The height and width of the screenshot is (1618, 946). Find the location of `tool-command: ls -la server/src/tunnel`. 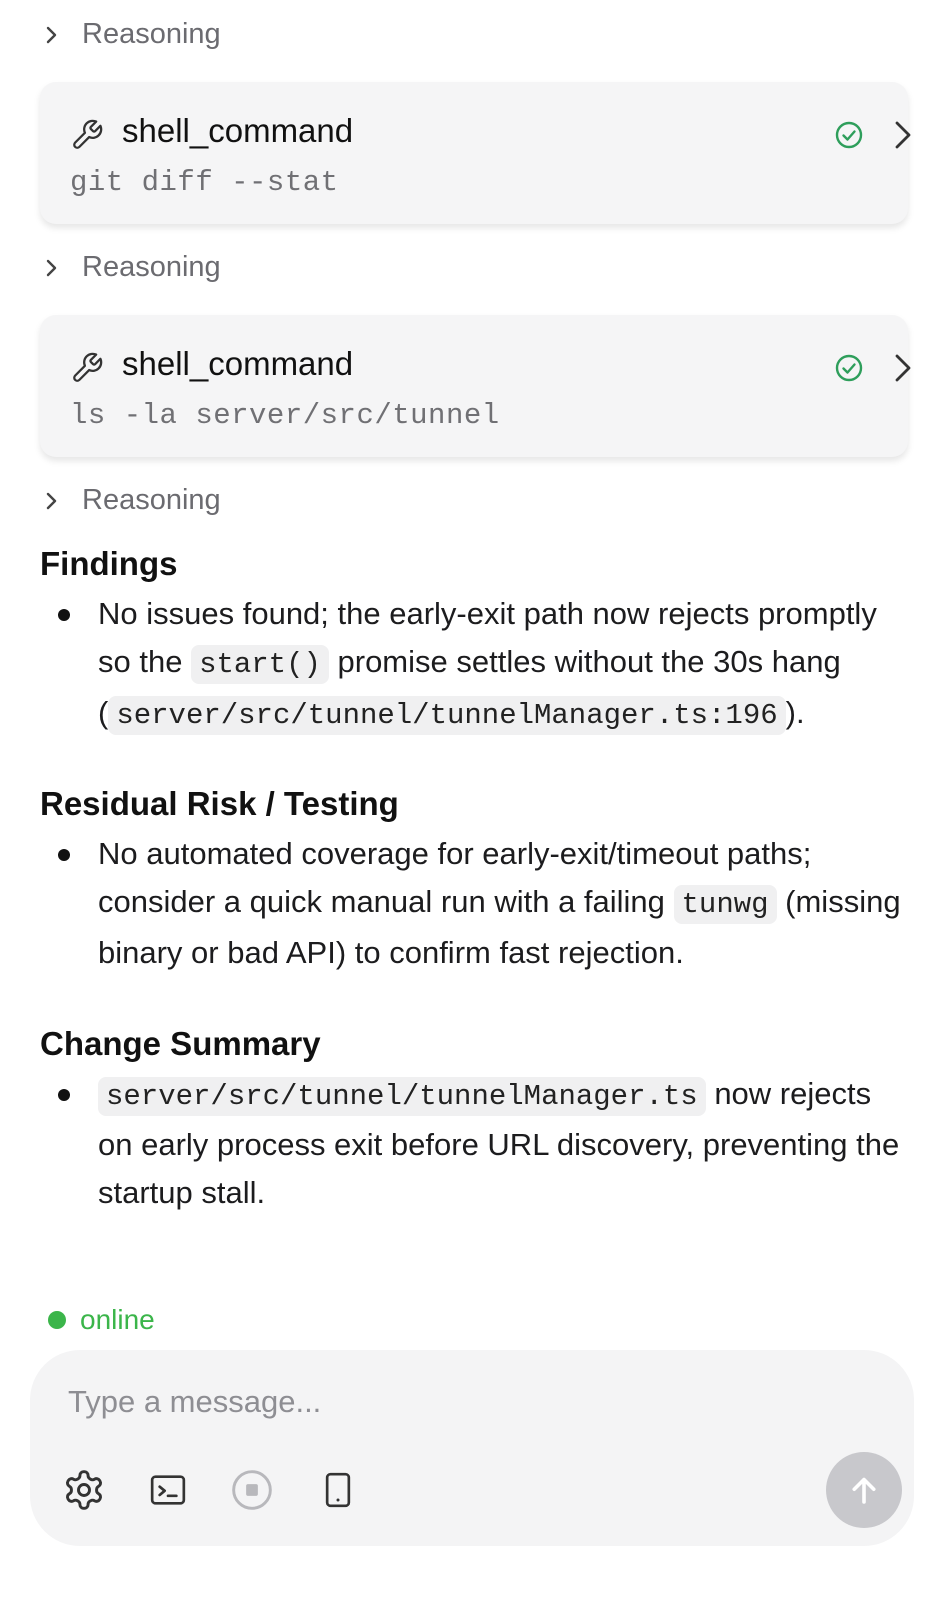

tool-command: ls -la server/src/tunnel is located at coordinates (285, 415).